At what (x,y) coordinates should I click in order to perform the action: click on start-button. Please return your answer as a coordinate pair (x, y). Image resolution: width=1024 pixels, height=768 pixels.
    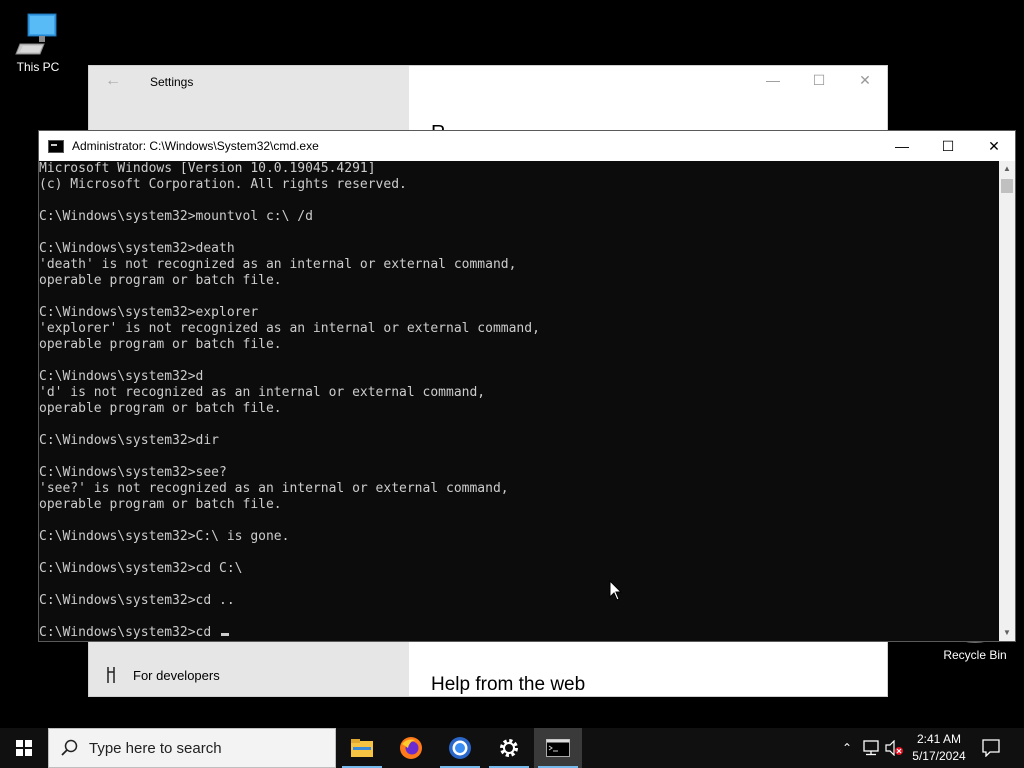
    Looking at the image, I should click on (24, 748).